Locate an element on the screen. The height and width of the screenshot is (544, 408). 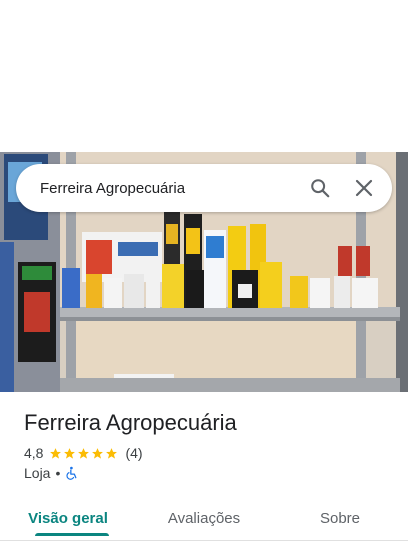
search-button is located at coordinates (320, 188).